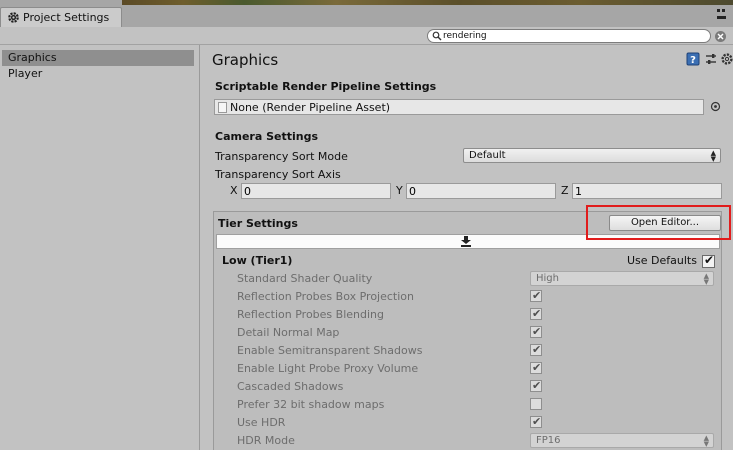 This screenshot has height=450, width=733. I want to click on highlight-box, so click(658, 222).